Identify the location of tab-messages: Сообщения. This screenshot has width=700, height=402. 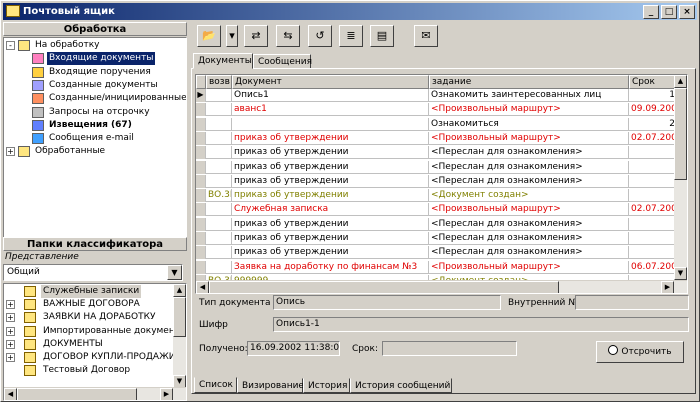
(282, 61).